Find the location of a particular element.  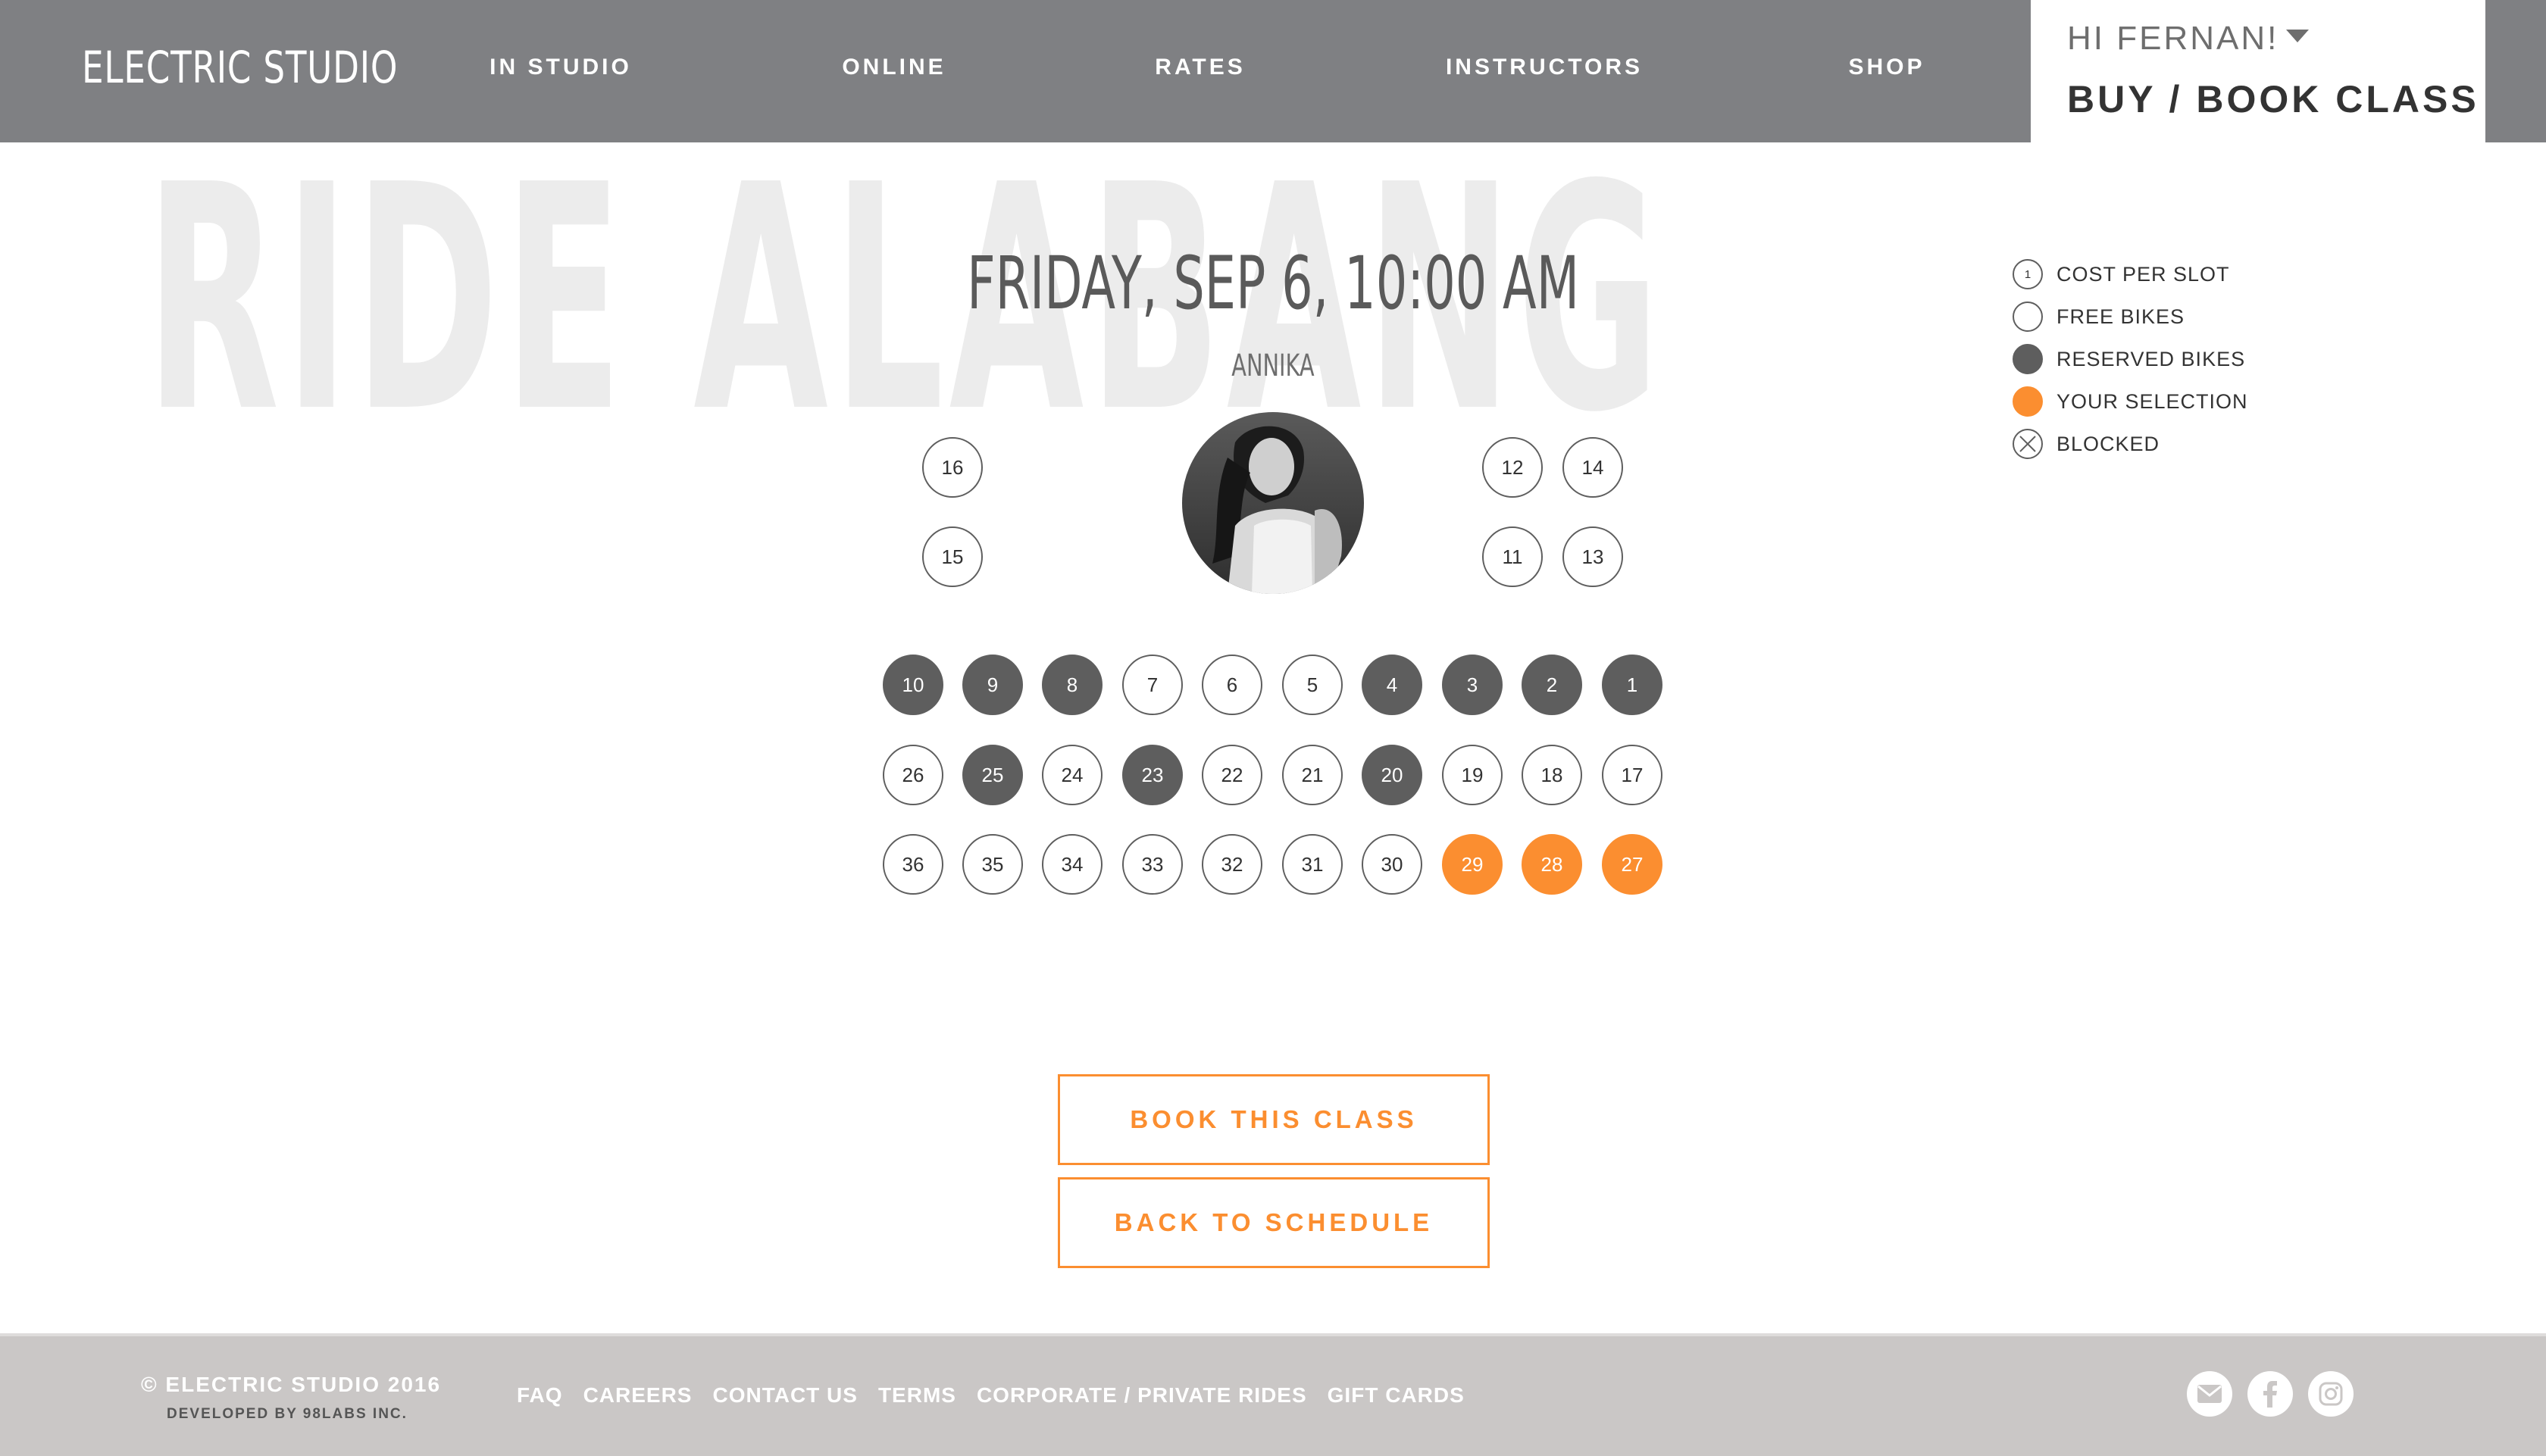

legend-label: RESERVED BIKES is located at coordinates (2151, 358).